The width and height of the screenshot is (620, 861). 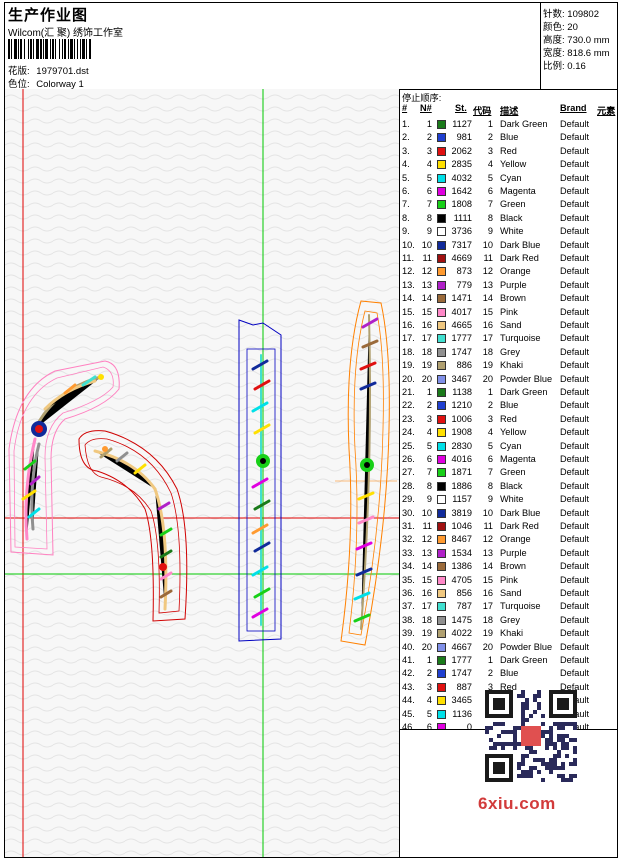 I want to click on row-stitches: 2835, so click(x=461, y=164).